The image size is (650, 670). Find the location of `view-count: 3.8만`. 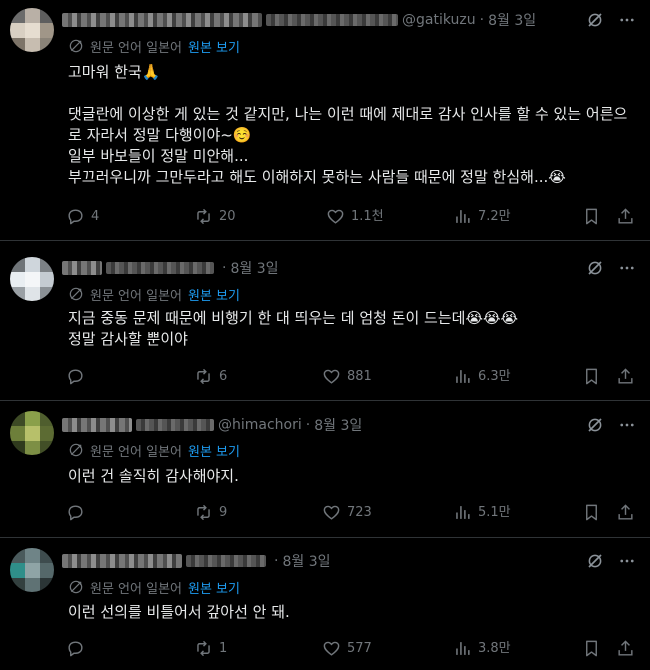

view-count: 3.8만 is located at coordinates (494, 648).